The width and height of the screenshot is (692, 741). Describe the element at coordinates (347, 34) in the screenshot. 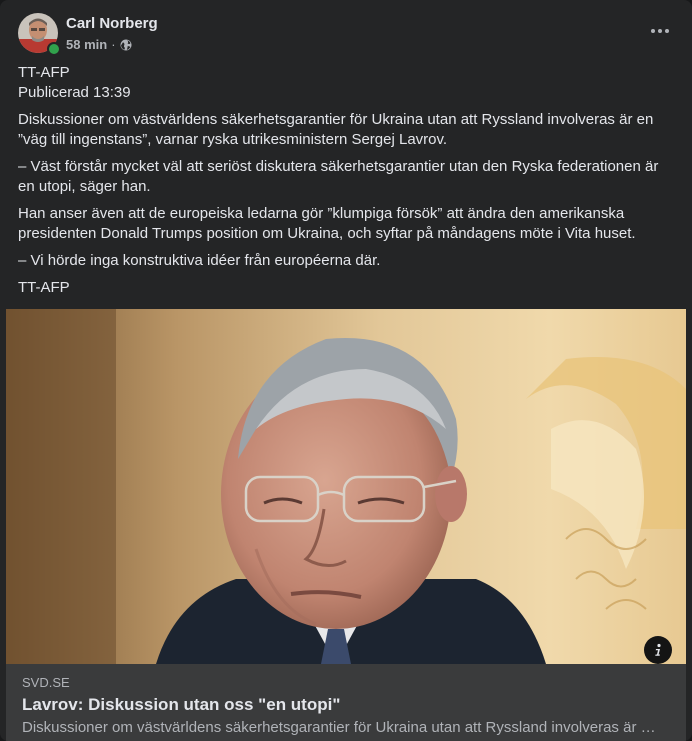

I see `post-header: Carl Norberg 58 min ·` at that location.